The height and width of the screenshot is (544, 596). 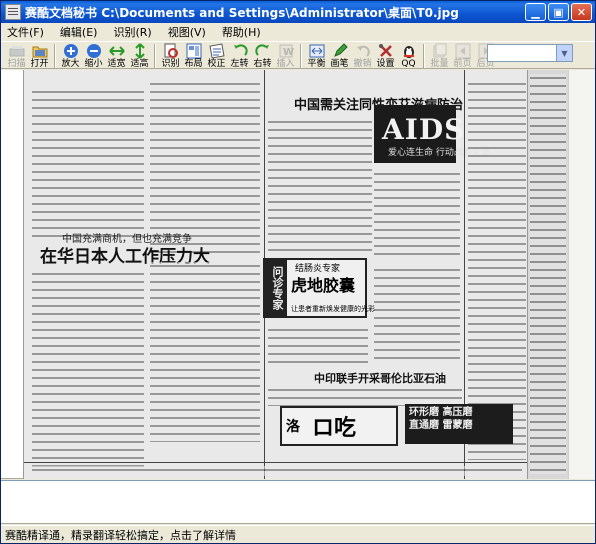 What do you see at coordinates (298, 32) in the screenshot?
I see `menu-bar: 文件(F) 编辑(E) 识别(R) 视图(V) 帮助(H)` at bounding box center [298, 32].